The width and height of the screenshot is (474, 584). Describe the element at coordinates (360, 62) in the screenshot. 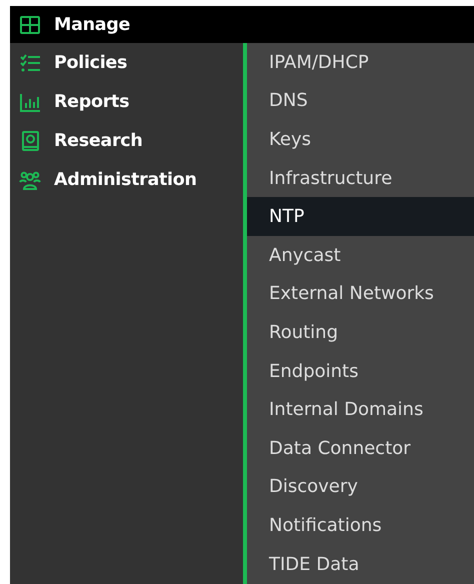

I see `submenu-item: IPAM/DHCP` at that location.